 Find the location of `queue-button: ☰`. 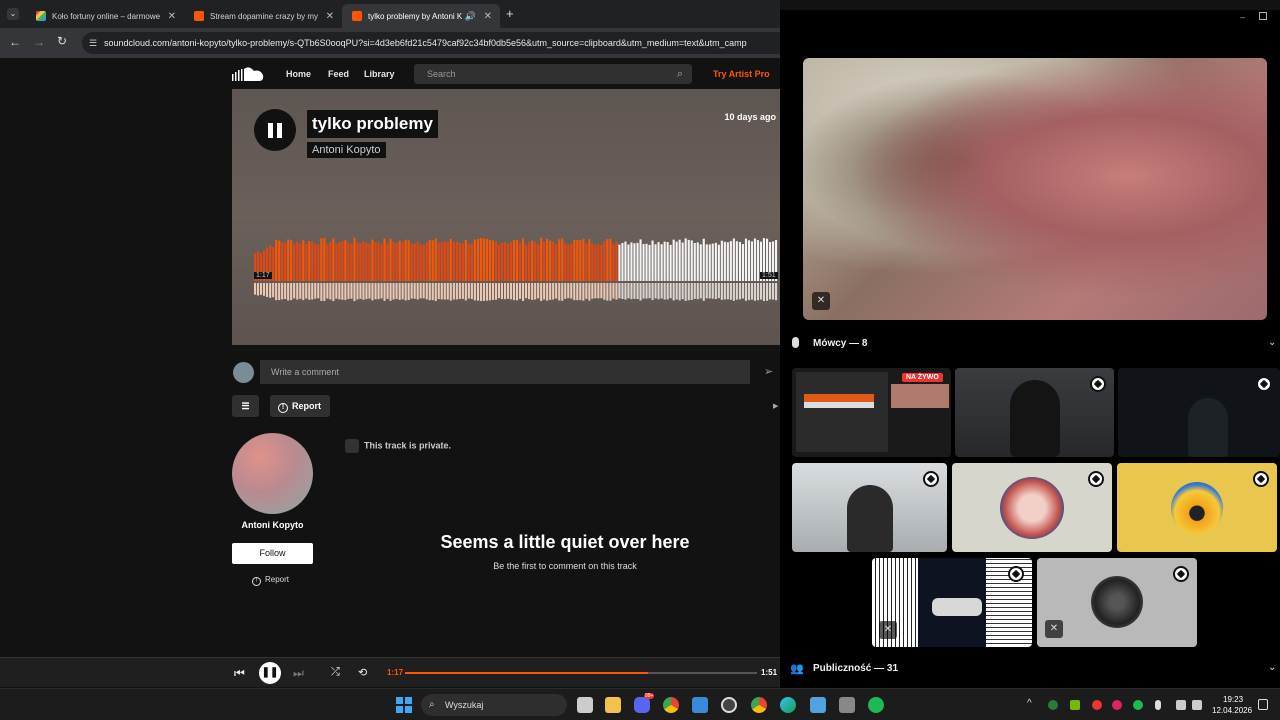

queue-button: ☰ is located at coordinates (245, 406).